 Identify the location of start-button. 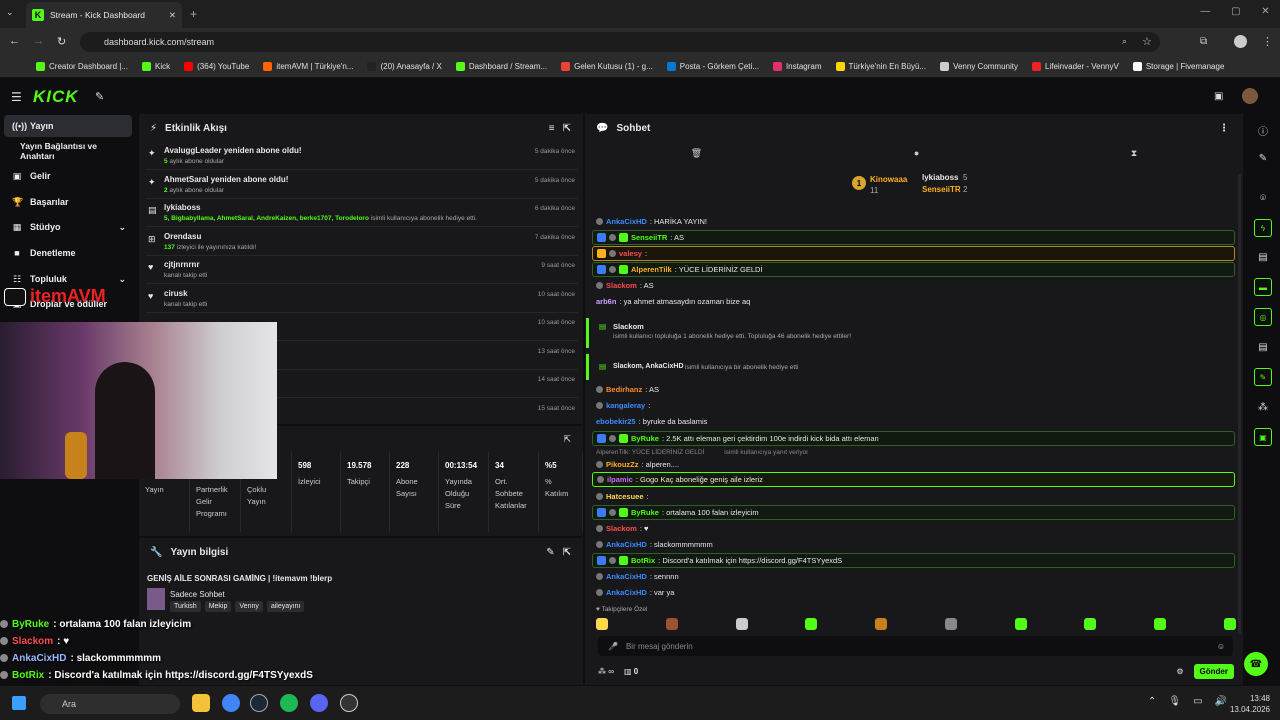
(19, 703).